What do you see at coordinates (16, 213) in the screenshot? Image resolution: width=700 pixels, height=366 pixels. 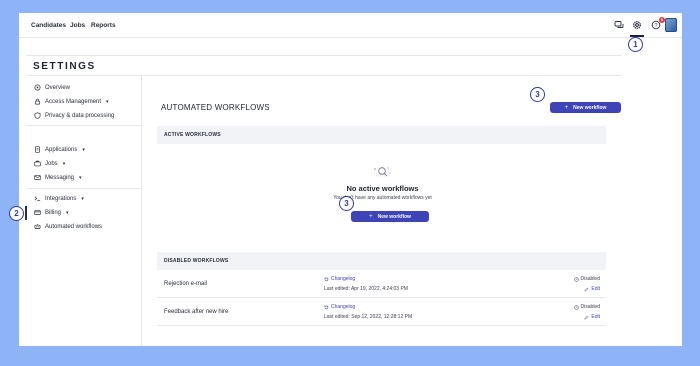 I see `annotation-callout: 2` at bounding box center [16, 213].